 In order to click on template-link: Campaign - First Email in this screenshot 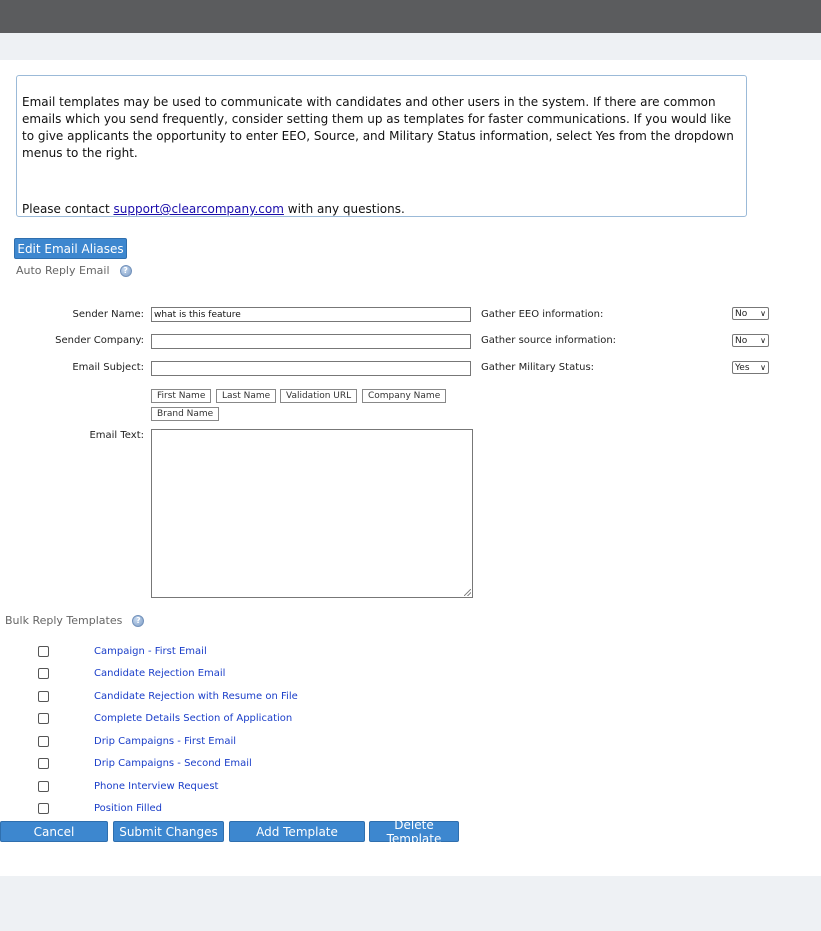, I will do `click(150, 651)`.